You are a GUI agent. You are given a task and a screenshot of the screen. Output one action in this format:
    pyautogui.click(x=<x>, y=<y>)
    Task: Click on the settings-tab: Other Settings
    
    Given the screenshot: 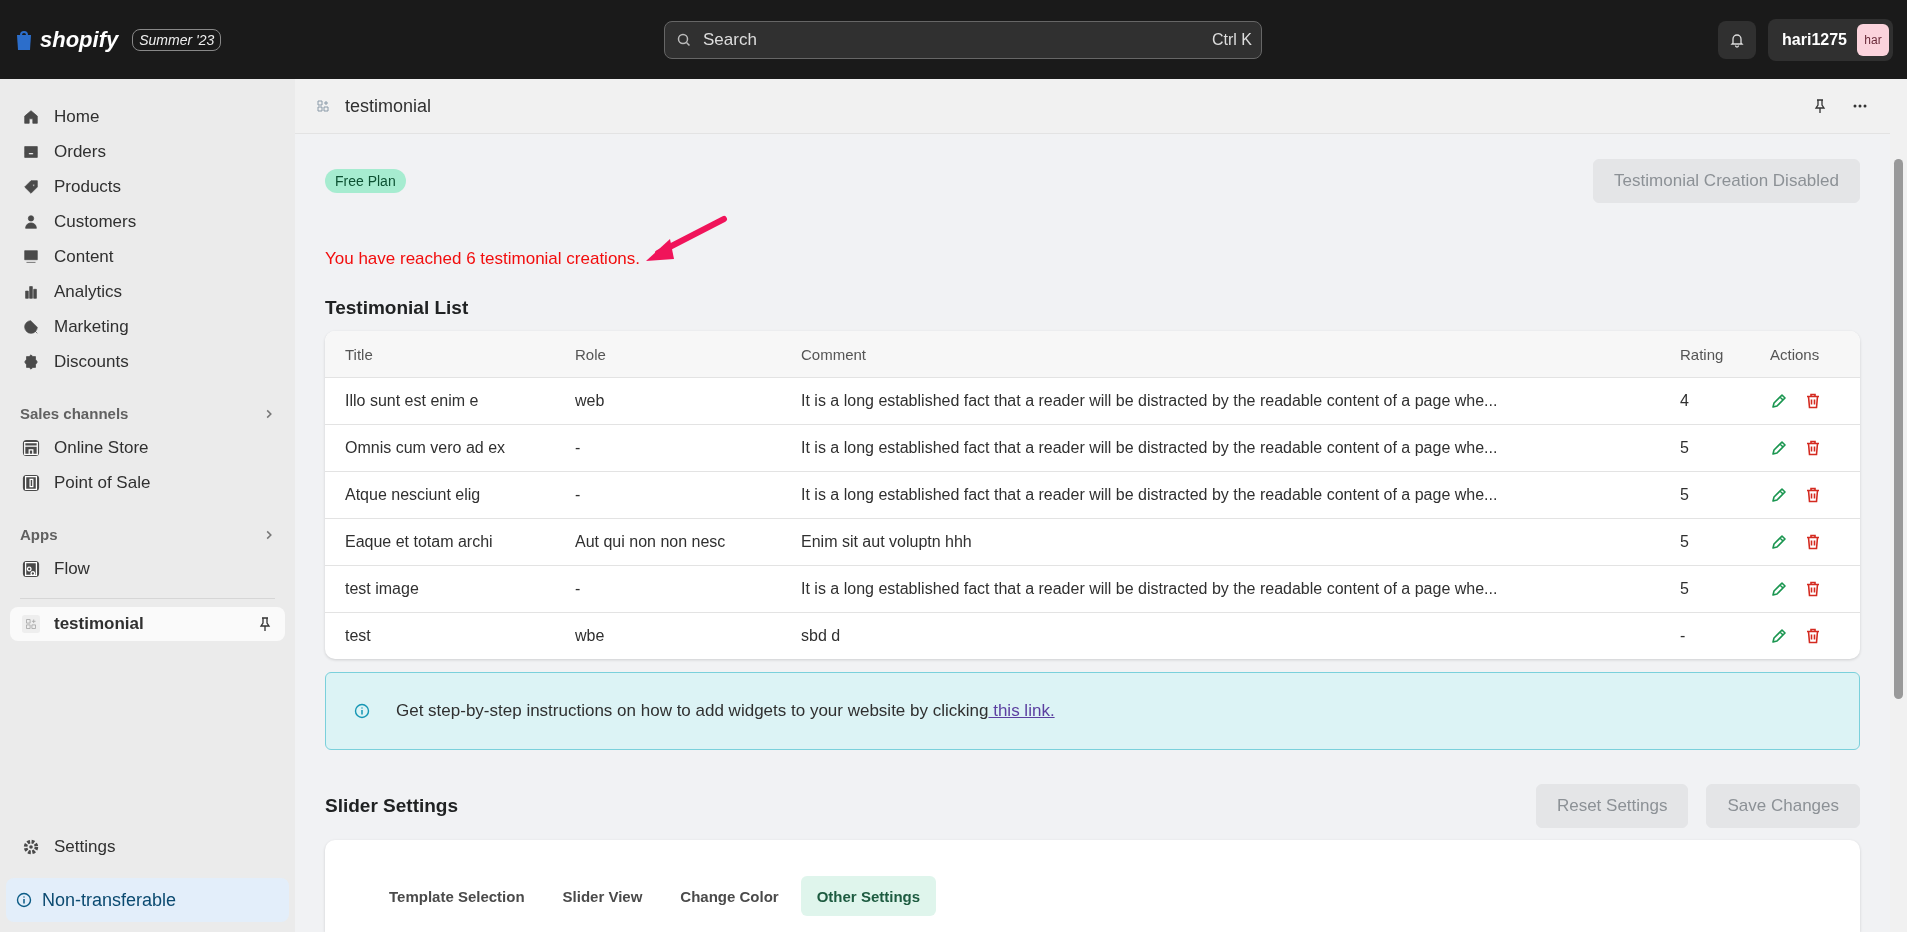 What is the action you would take?
    pyautogui.click(x=868, y=896)
    